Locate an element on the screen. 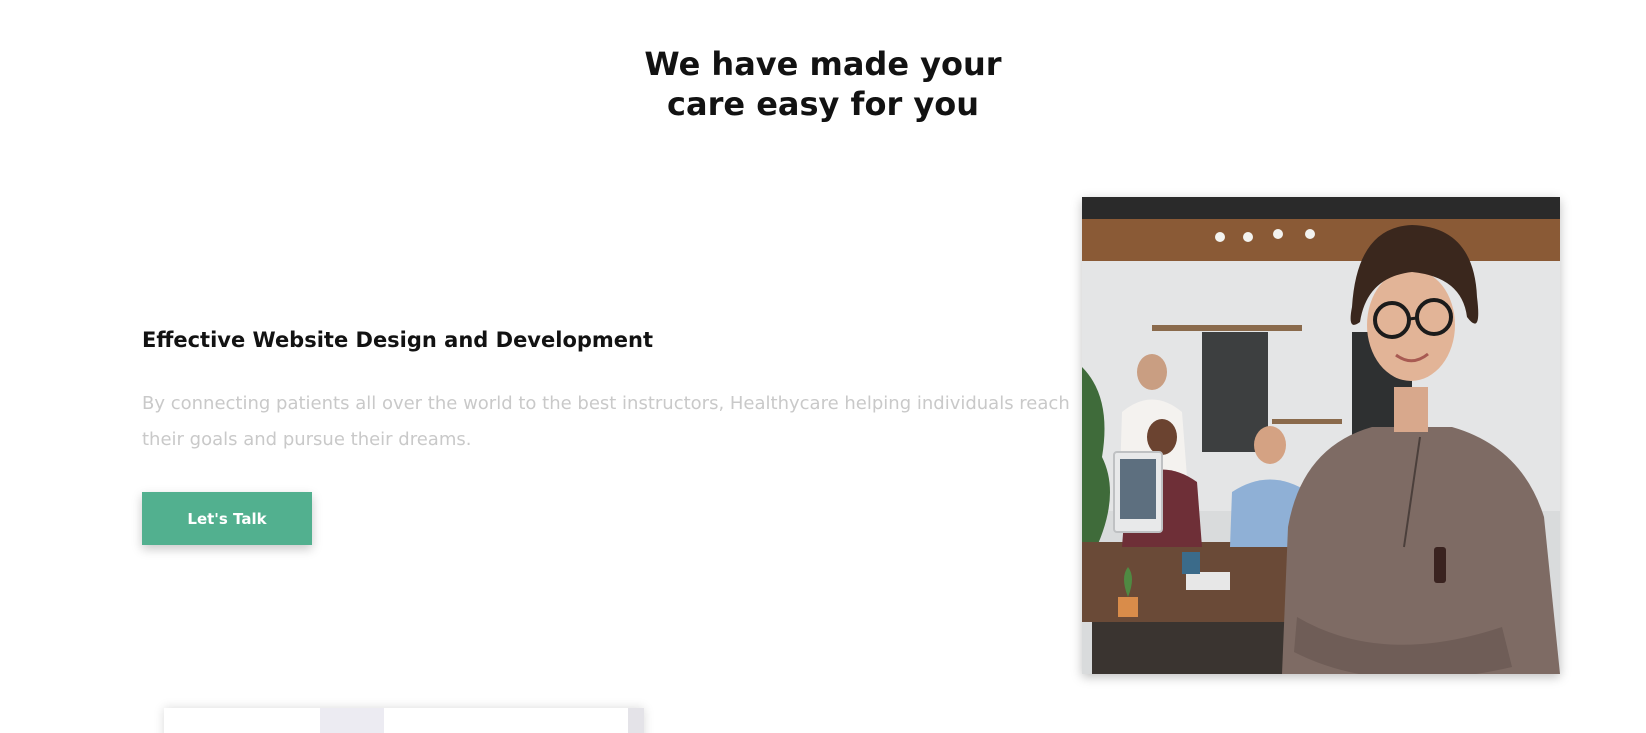 The width and height of the screenshot is (1646, 733). section-title-line-2: care easy for you is located at coordinates (823, 104).